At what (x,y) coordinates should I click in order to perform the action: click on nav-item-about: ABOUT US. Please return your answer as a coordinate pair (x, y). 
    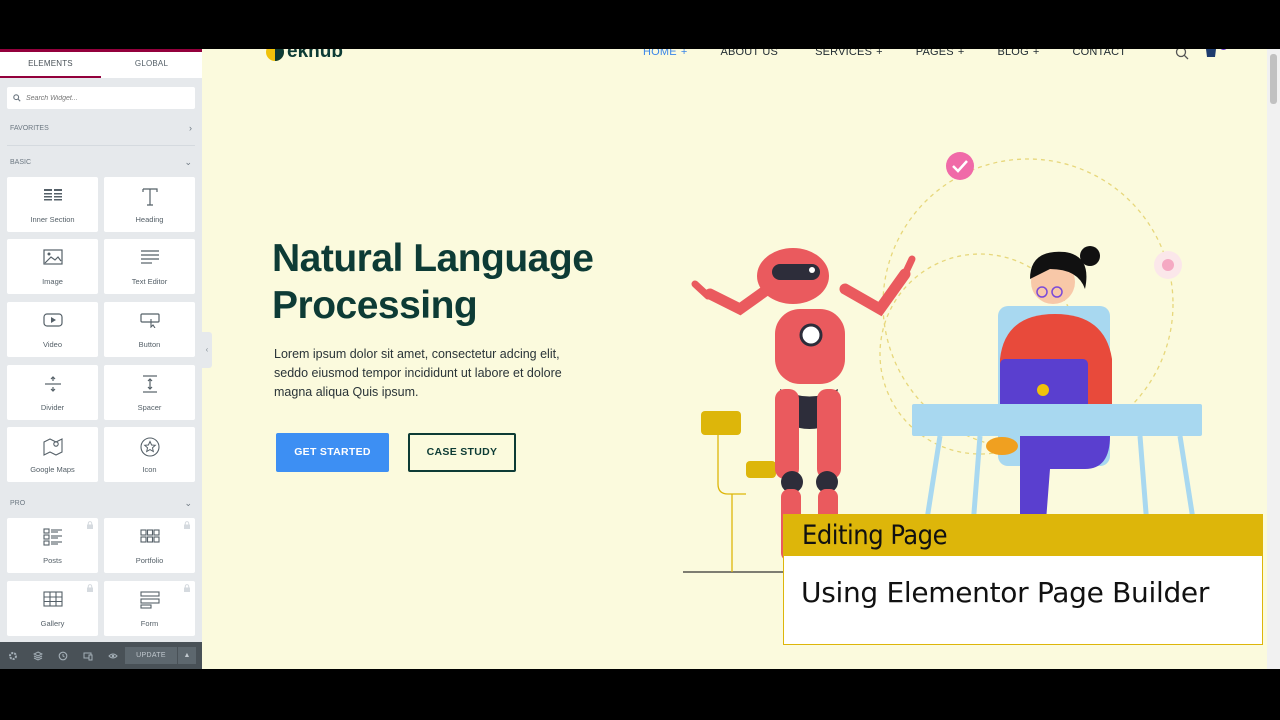
    Looking at the image, I should click on (751, 53).